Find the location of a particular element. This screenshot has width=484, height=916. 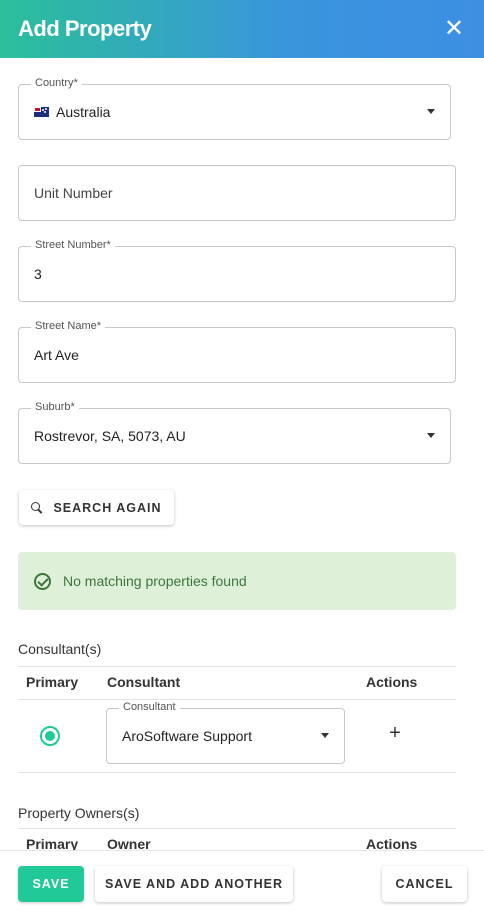

cancel-button: CANCEL is located at coordinates (424, 884).